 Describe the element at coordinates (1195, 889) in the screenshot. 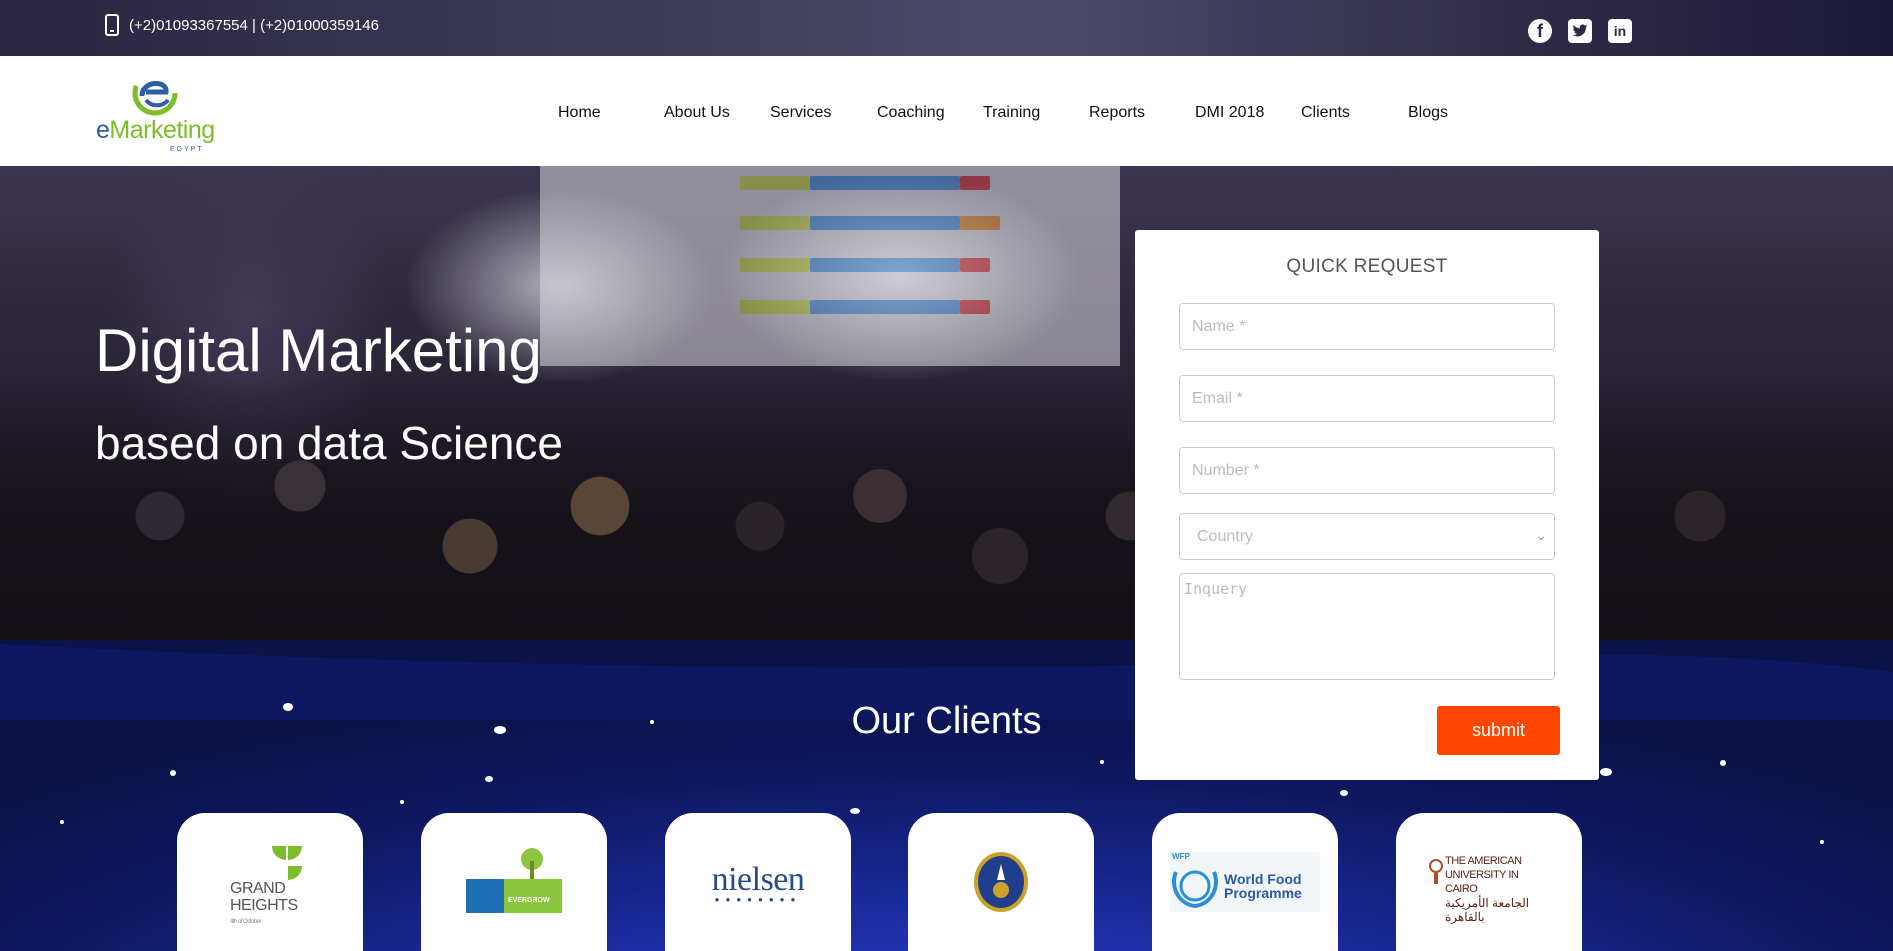

I see `wfp-emblem-icon` at that location.